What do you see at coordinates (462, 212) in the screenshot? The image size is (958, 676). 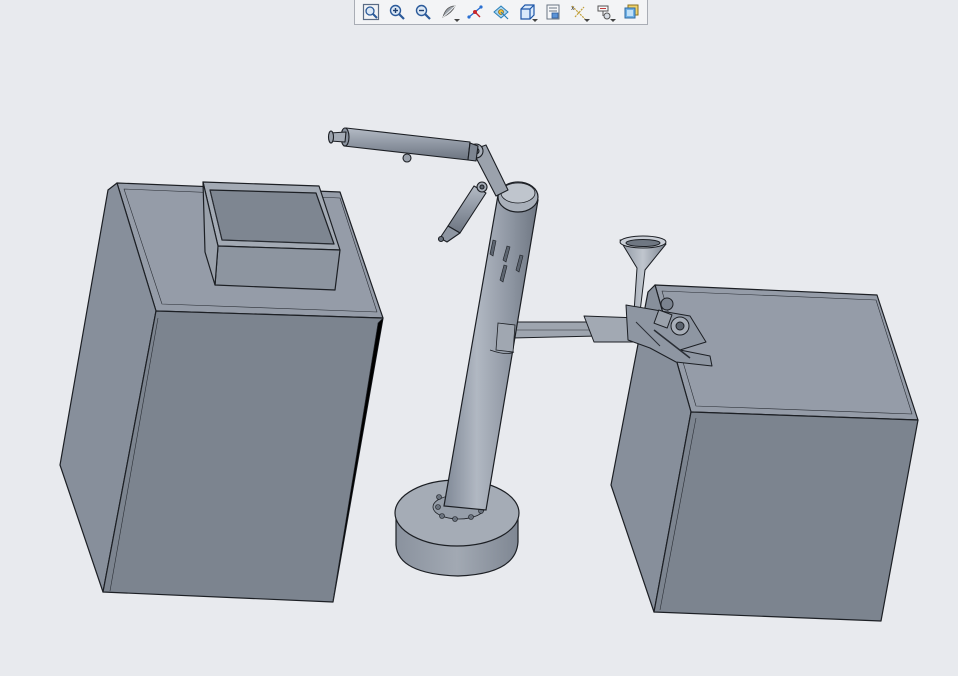 I see `robot-actuator` at bounding box center [462, 212].